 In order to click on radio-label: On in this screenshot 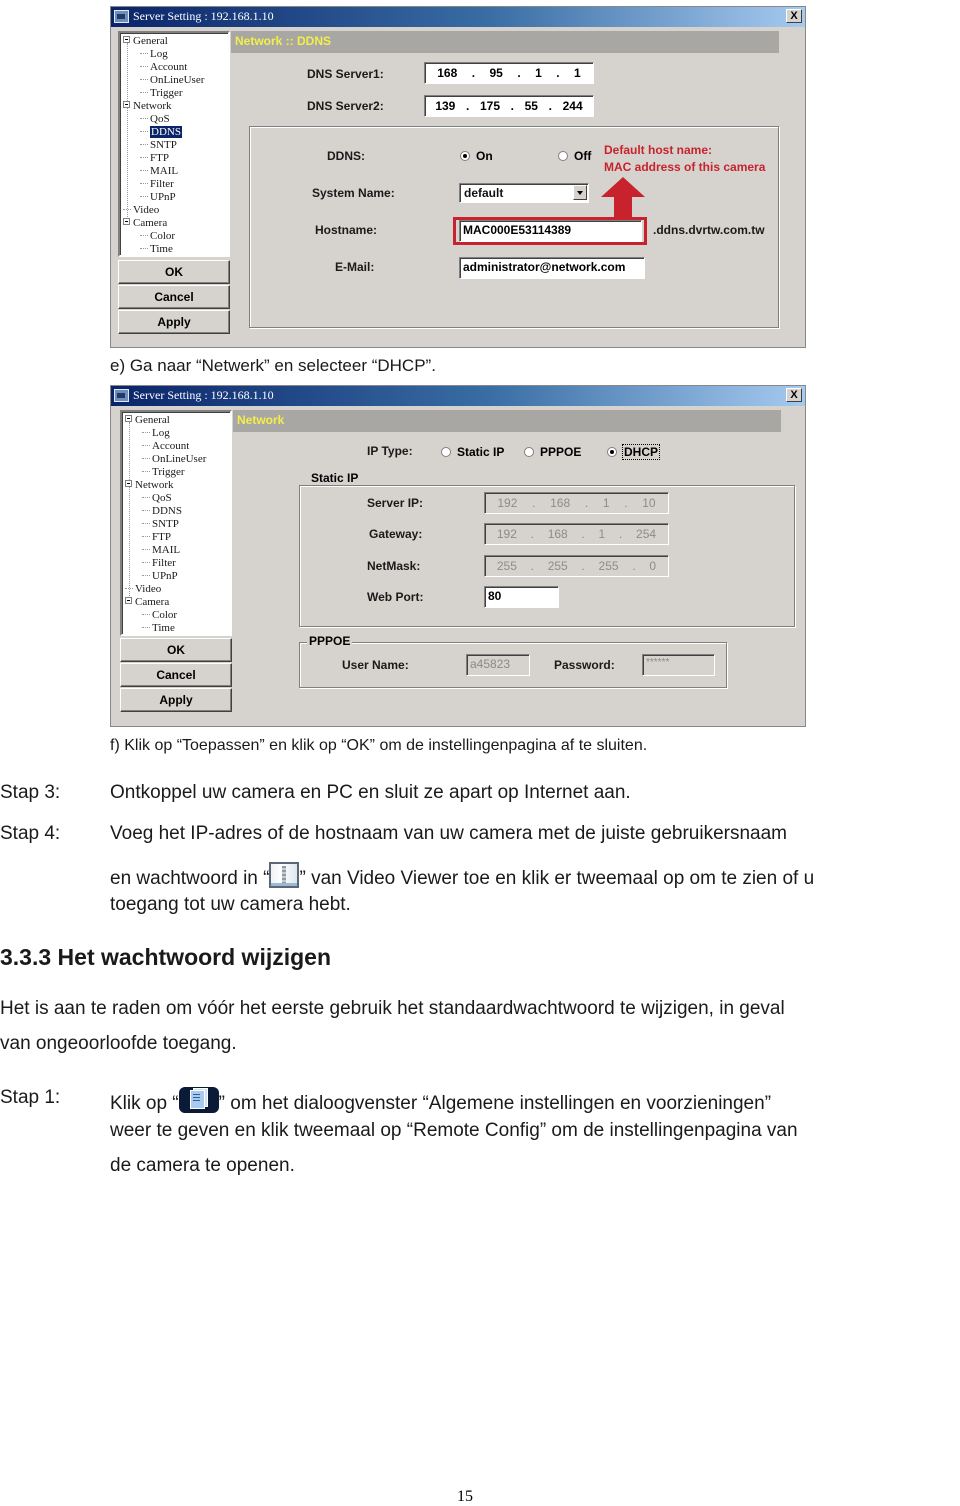, I will do `click(484, 156)`.